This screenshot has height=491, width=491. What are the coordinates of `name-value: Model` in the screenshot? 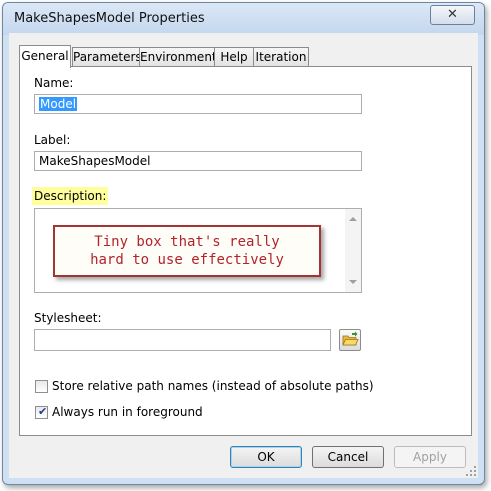 It's located at (58, 104).